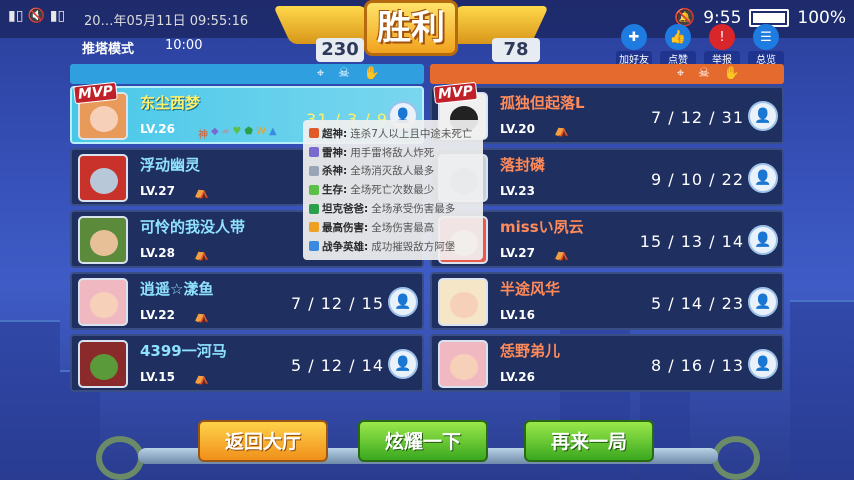  Describe the element at coordinates (691, 241) in the screenshot. I see `player-kda: 15 / 13 / 14` at that location.